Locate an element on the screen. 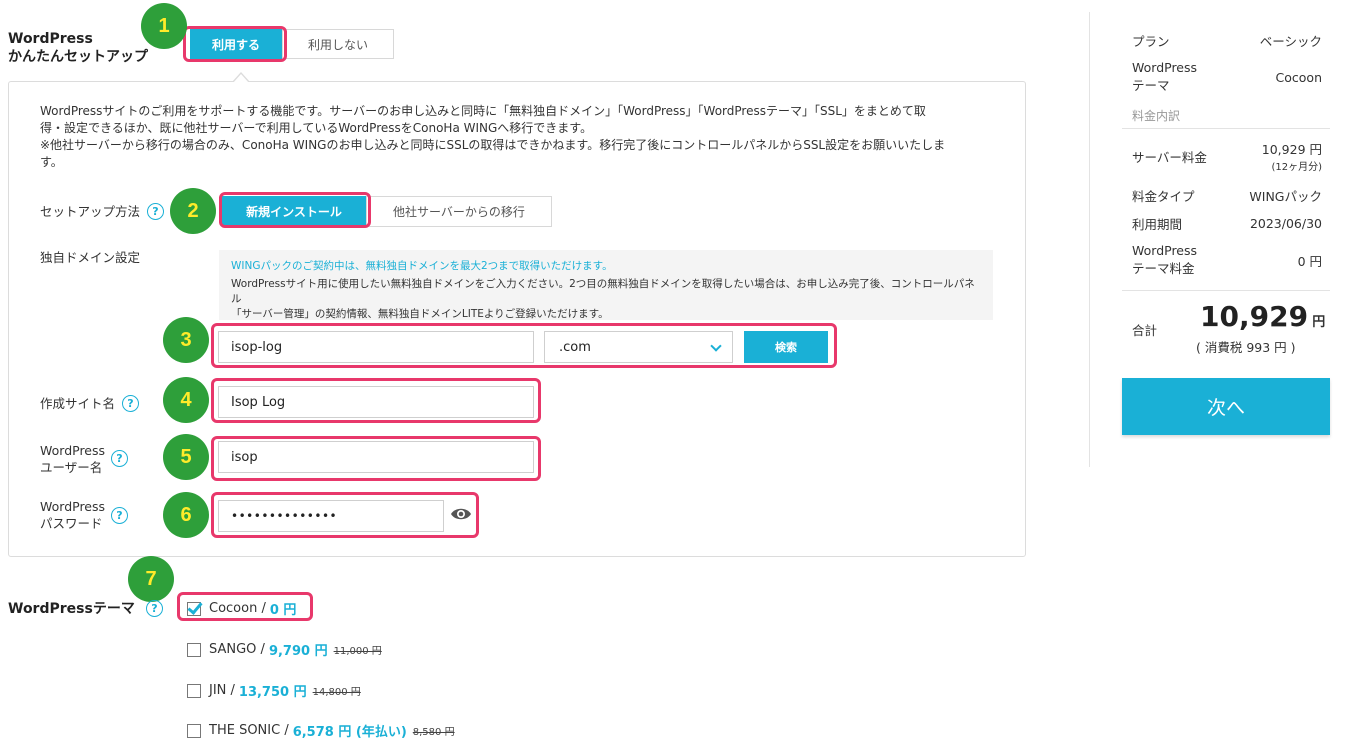  summary-theme: WordPress テーマ Cocoon is located at coordinates (1227, 76).